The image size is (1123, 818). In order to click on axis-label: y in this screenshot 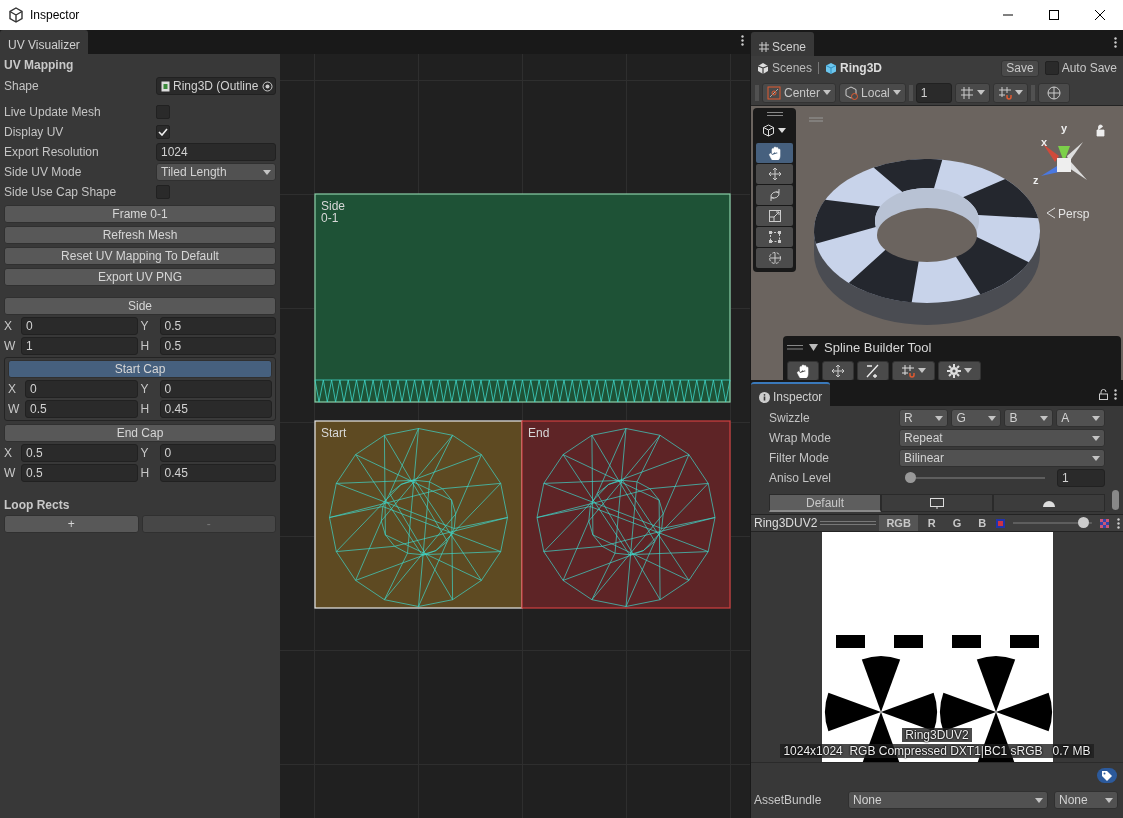, I will do `click(1064, 128)`.